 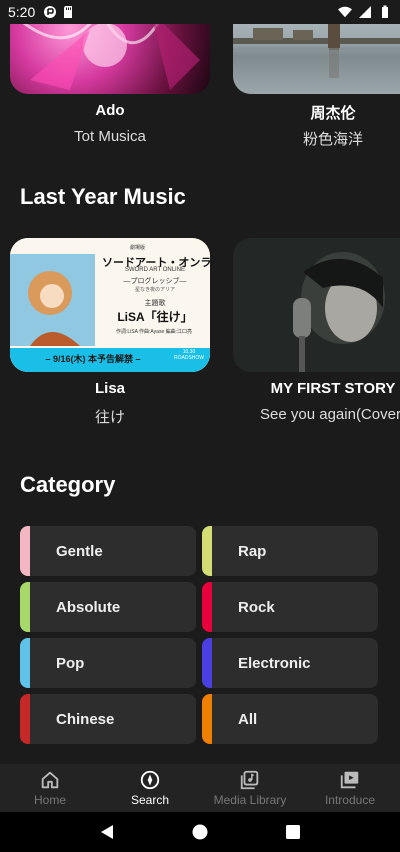 What do you see at coordinates (200, 12) in the screenshot?
I see `status-bar: 5:20` at bounding box center [200, 12].